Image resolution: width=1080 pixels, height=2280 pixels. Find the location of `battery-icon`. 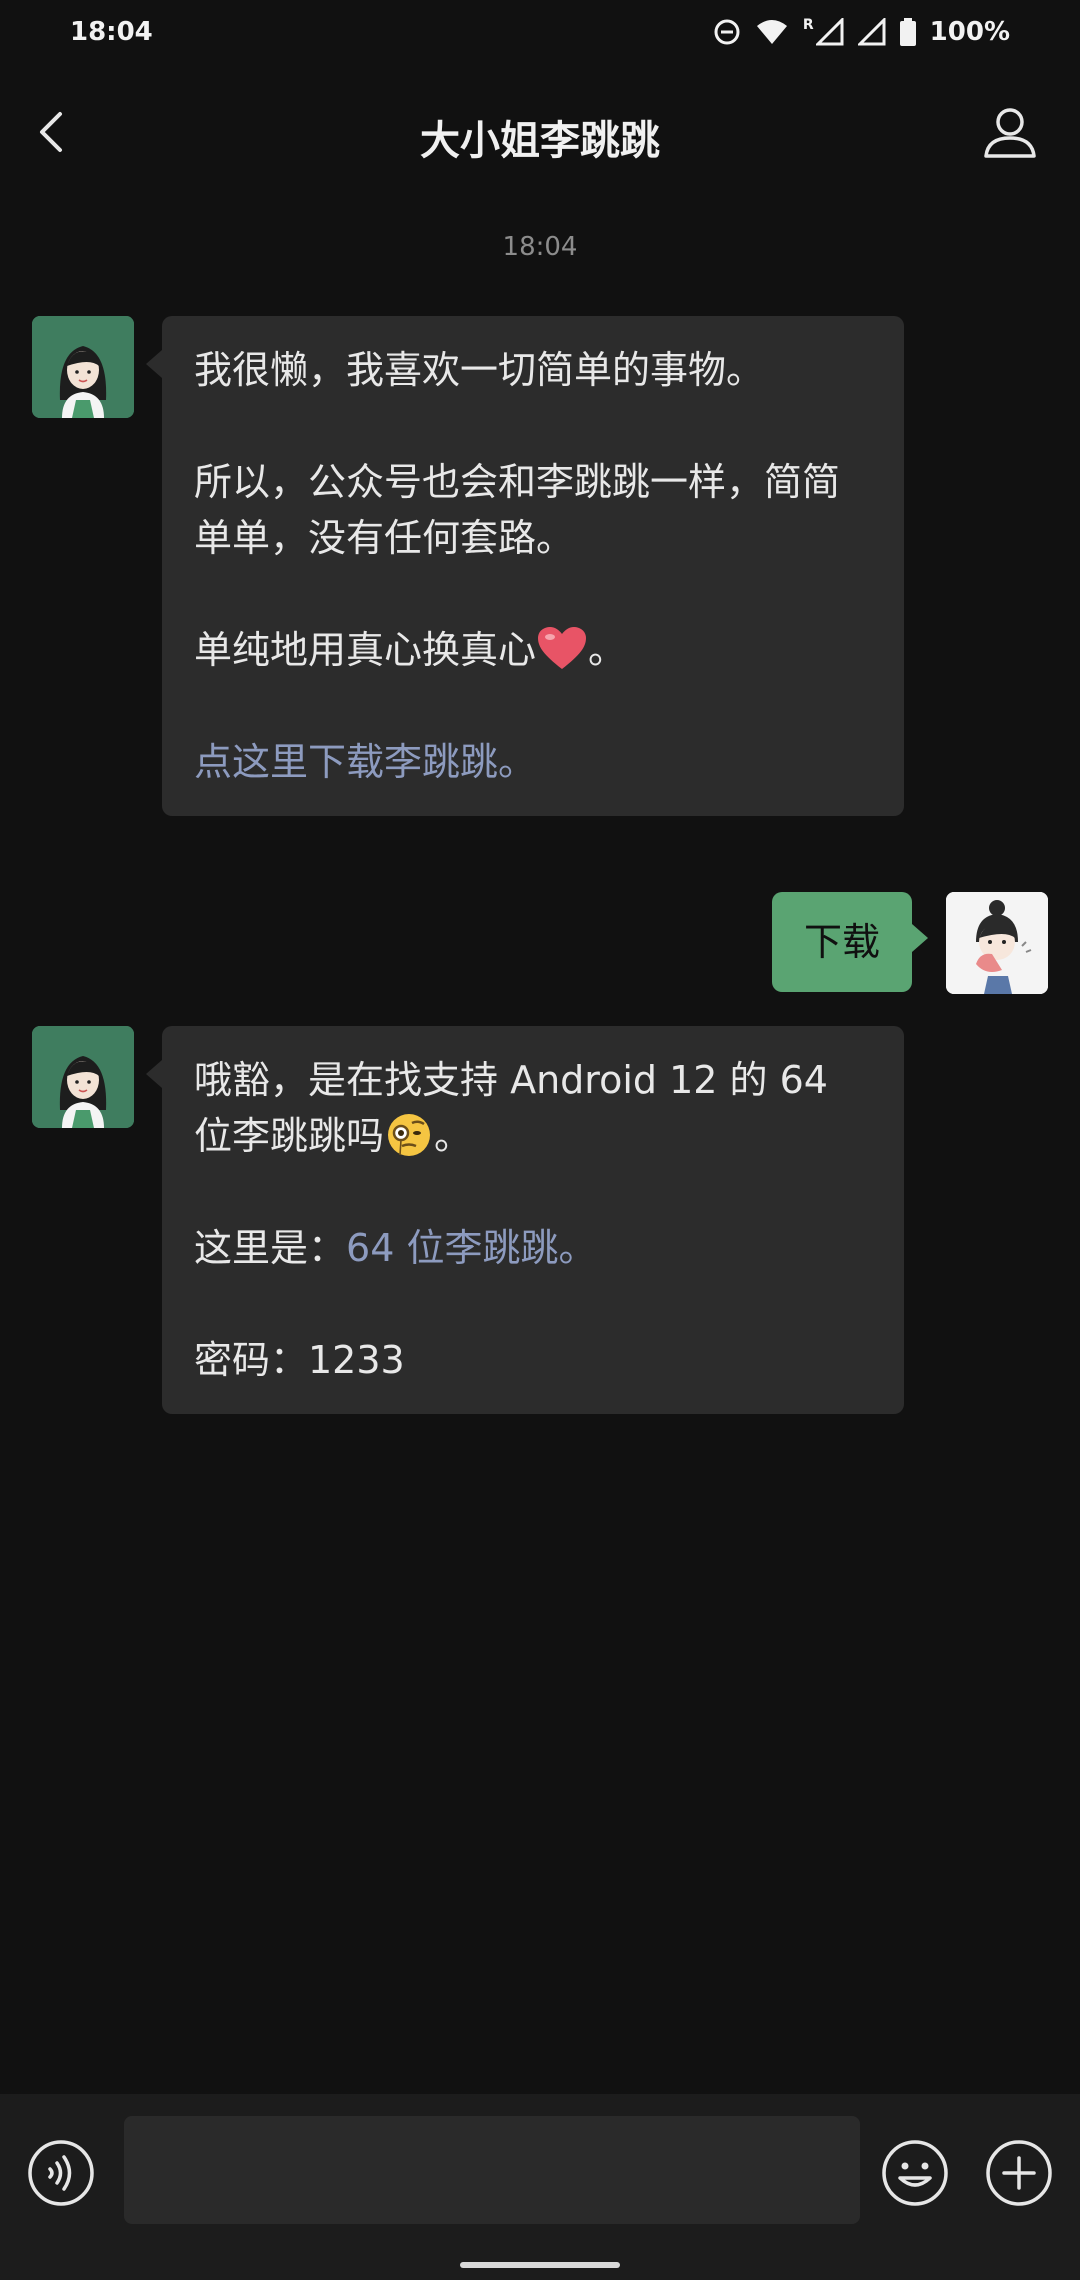

battery-icon is located at coordinates (907, 32).